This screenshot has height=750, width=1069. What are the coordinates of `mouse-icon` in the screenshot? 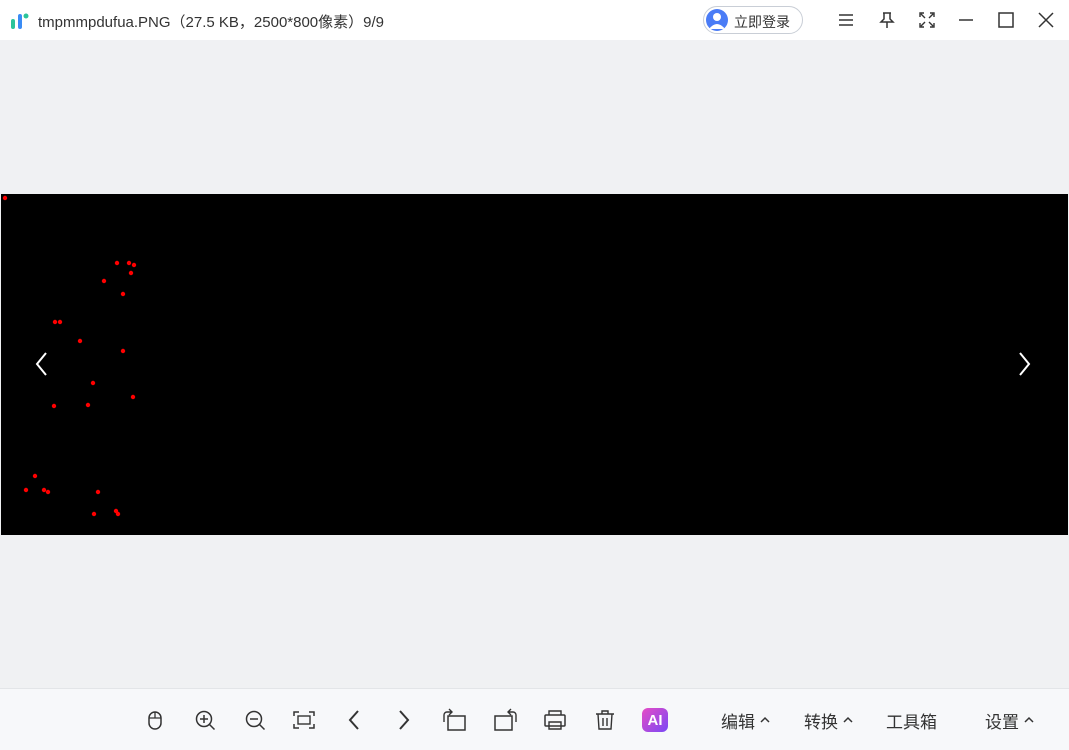 It's located at (155, 720).